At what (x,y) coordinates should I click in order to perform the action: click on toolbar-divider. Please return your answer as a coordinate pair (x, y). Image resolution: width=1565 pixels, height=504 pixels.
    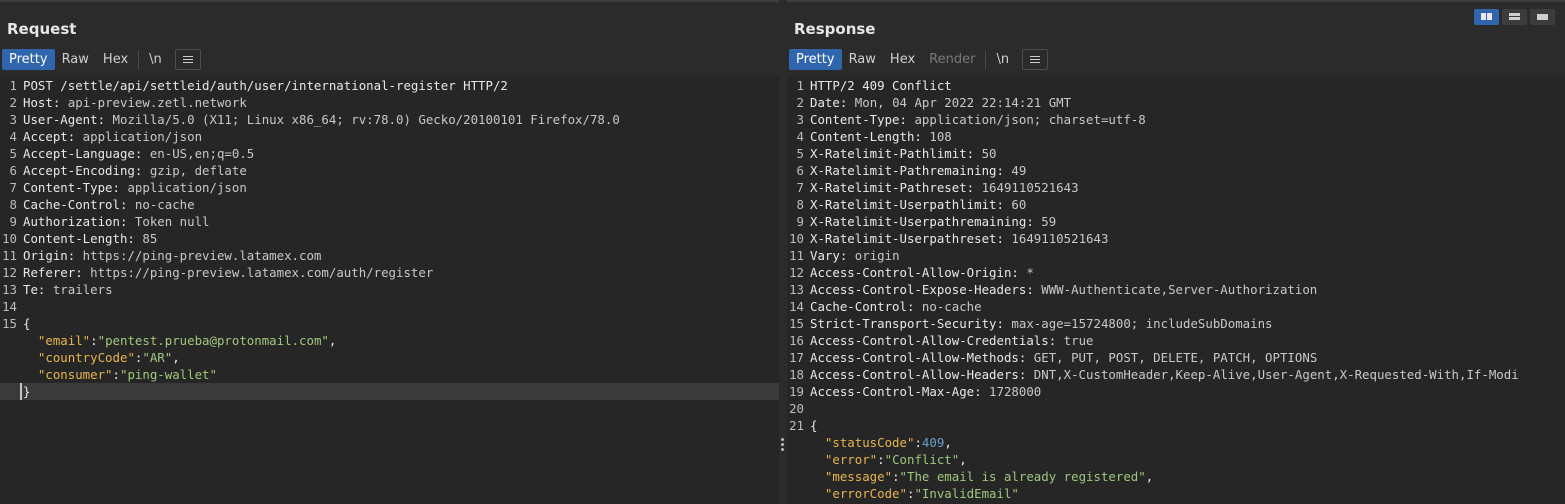
    Looking at the image, I should click on (139, 59).